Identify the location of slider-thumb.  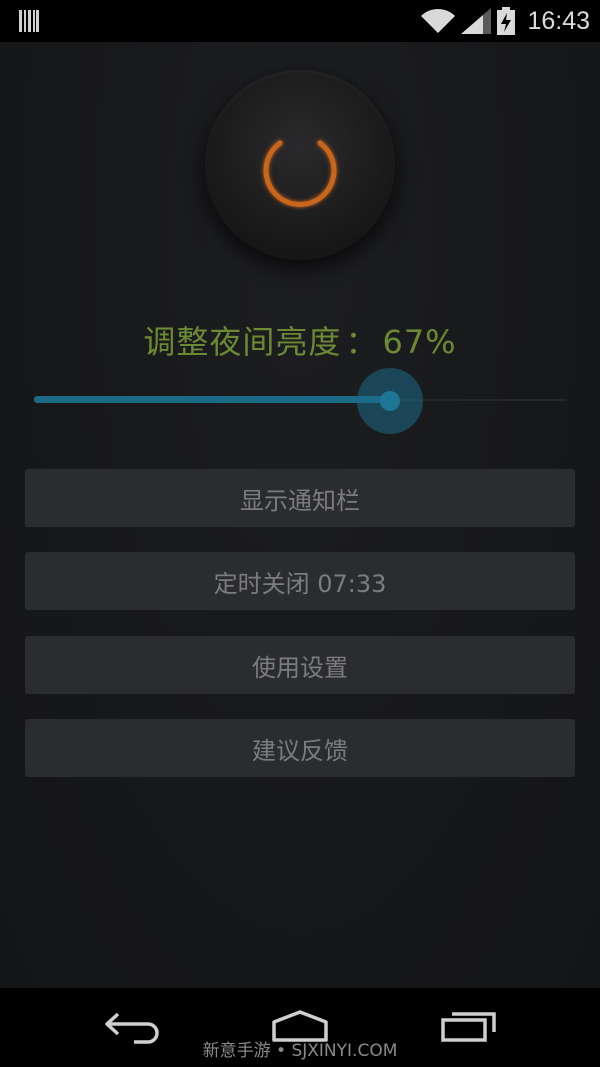
(390, 401).